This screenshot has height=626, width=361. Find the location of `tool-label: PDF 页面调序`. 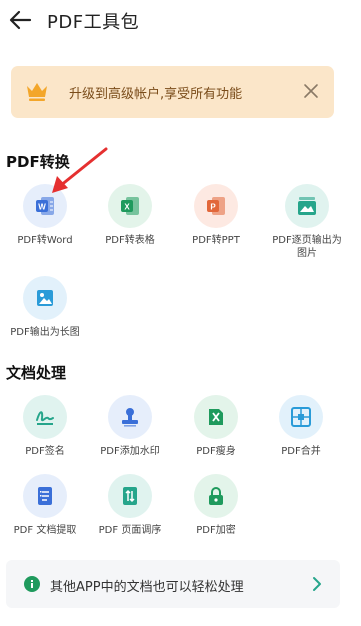

tool-label: PDF 页面调序 is located at coordinates (130, 530).